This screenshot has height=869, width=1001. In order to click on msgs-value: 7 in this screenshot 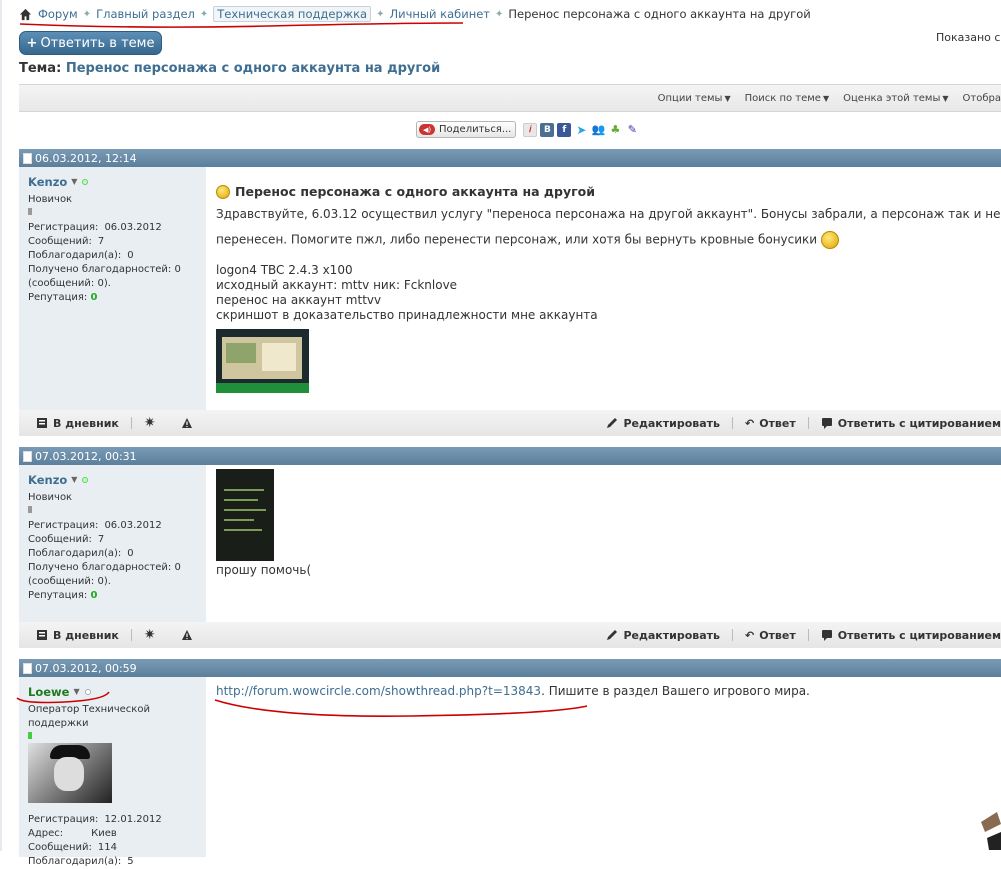, I will do `click(101, 241)`.